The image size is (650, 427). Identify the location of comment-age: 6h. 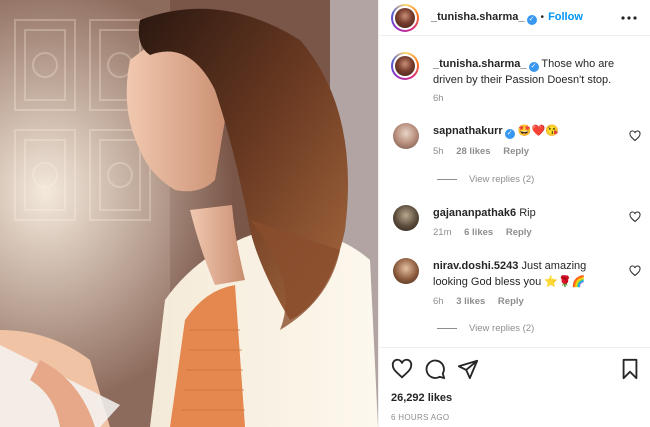
(438, 301).